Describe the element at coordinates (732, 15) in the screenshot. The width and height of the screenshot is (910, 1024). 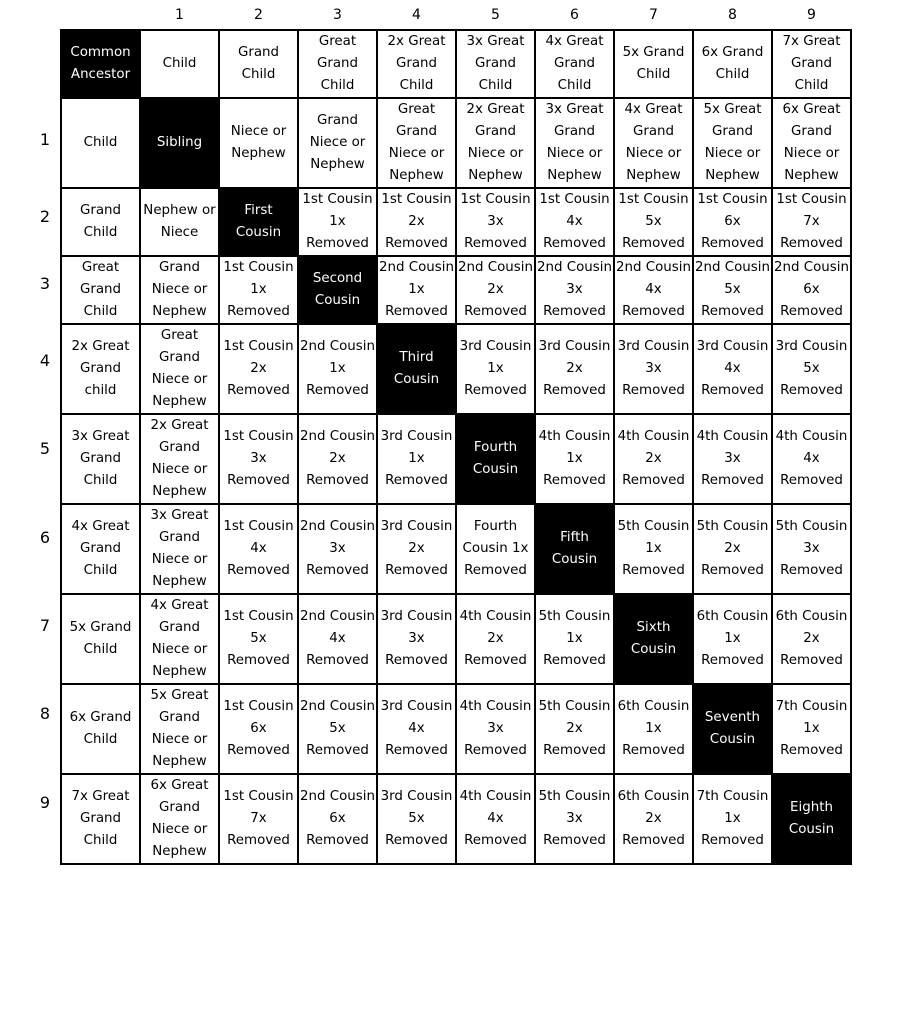
I see `column-label: 8` at that location.